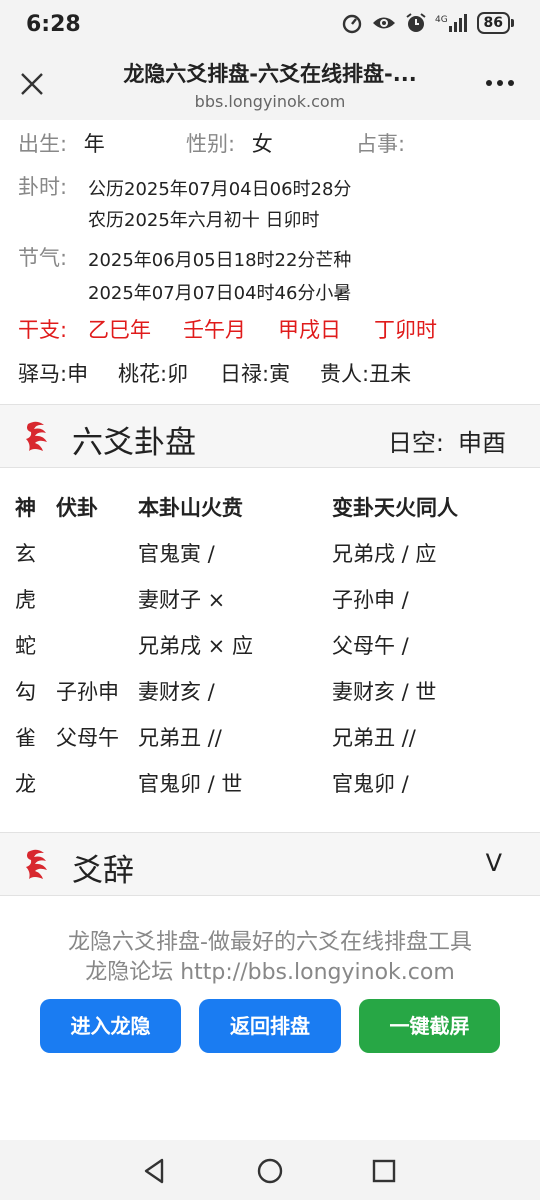  What do you see at coordinates (204, 220) in the screenshot?
I see `time-lunar: 农历2025年六月初十 日卯时` at bounding box center [204, 220].